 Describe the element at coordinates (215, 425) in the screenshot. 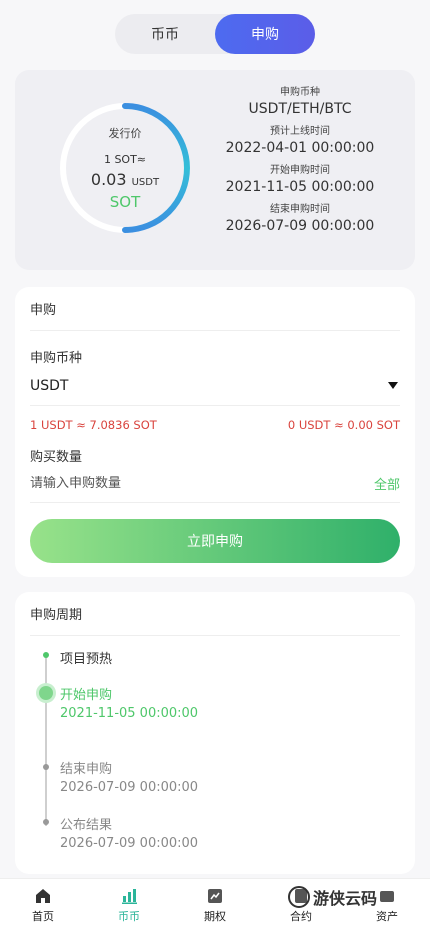

I see `rate-row: 1 USDT ≈ 7.0836 SOT 0 USDT ≈ 0.00 SOT` at that location.